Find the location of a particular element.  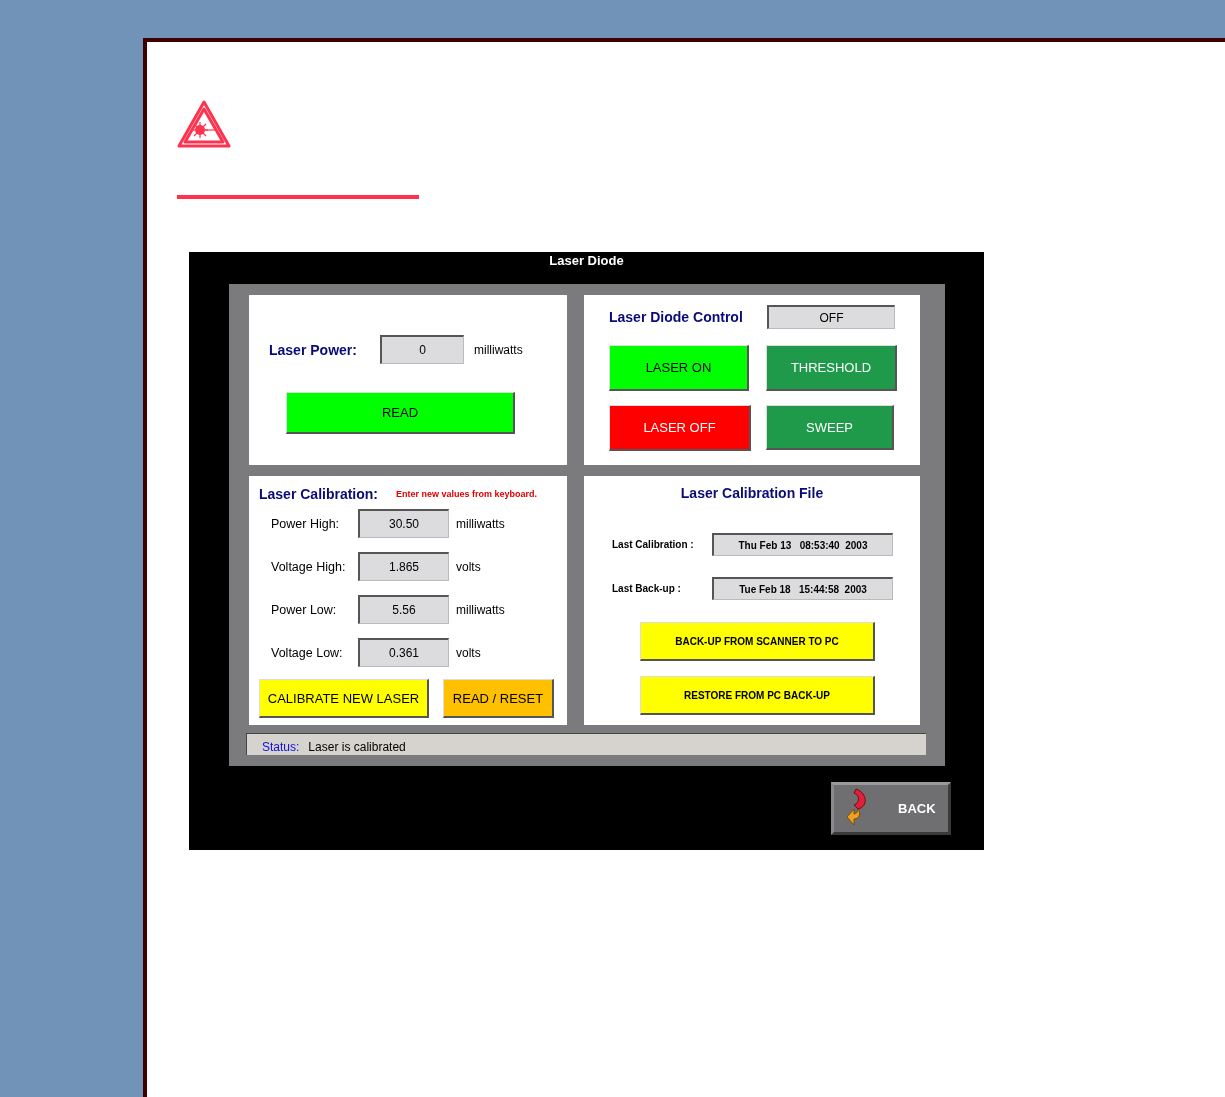

date-field: Tue Feb 18 15:44:58 2003 is located at coordinates (802, 588).